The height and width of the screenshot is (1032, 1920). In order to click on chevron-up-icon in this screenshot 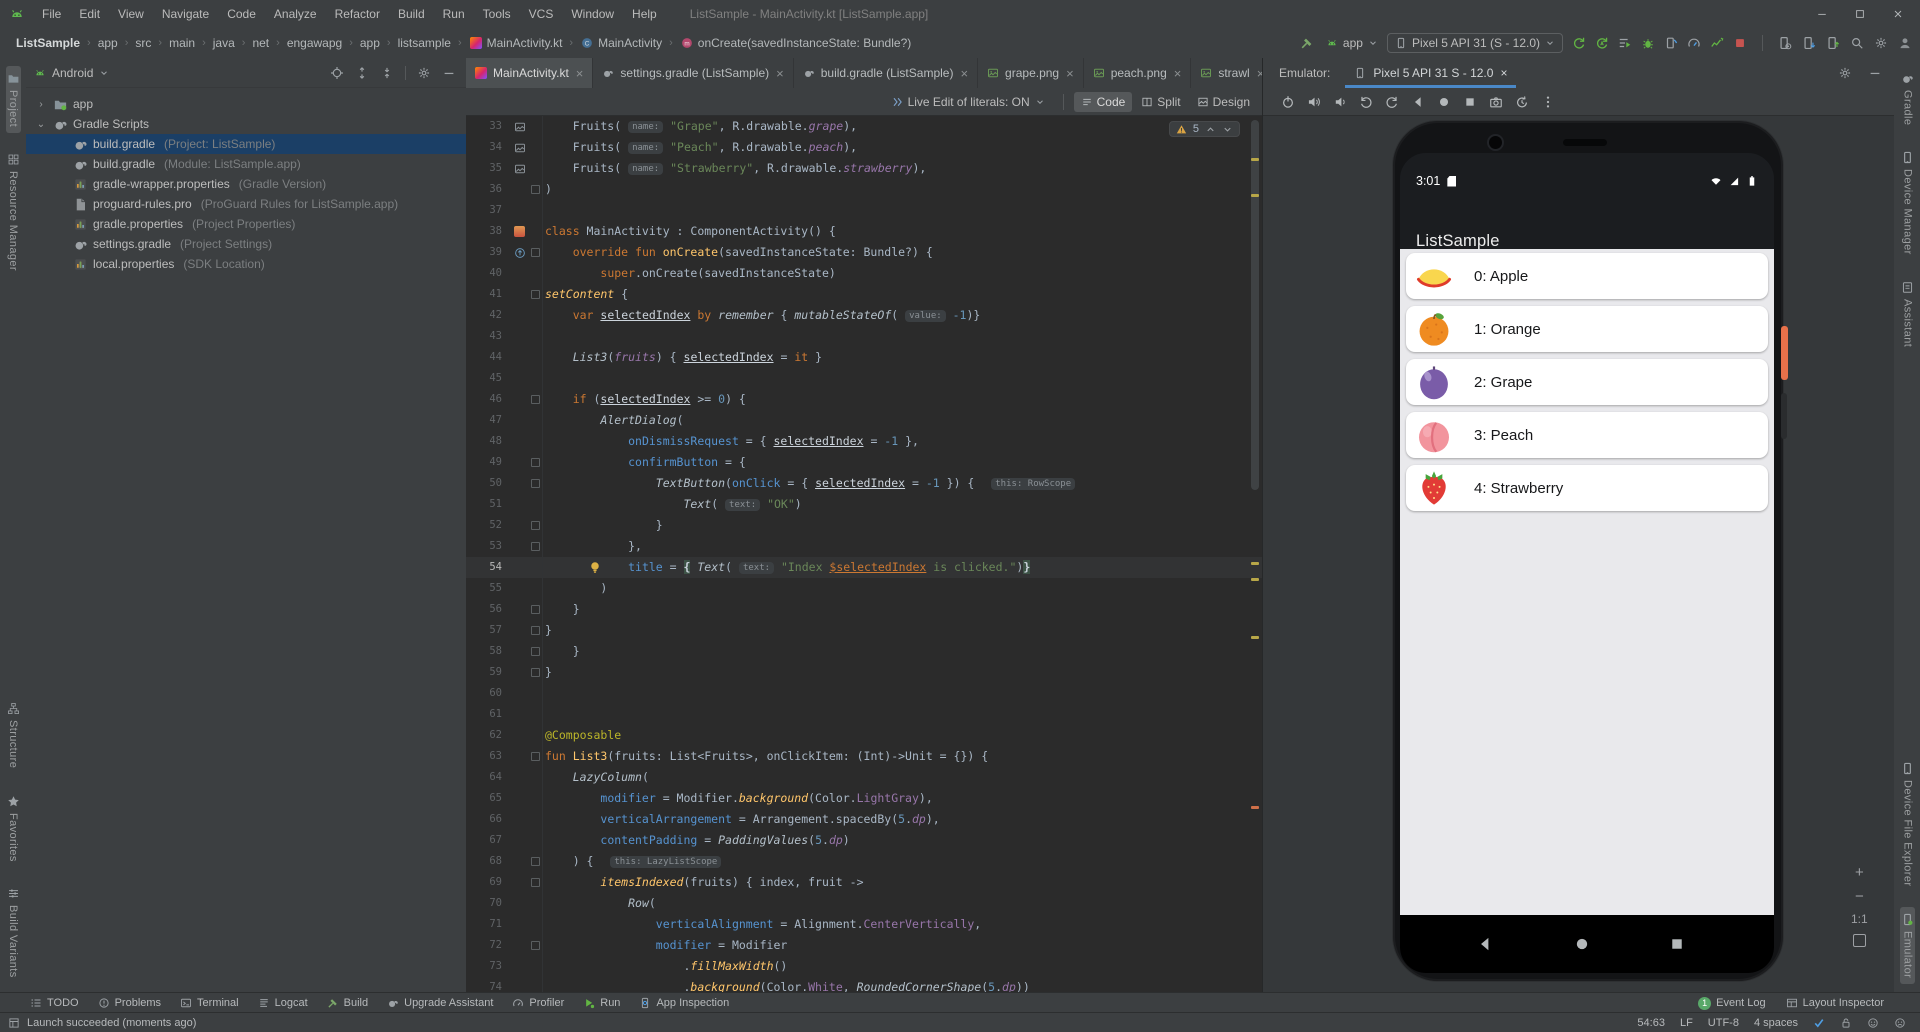, I will do `click(1210, 129)`.